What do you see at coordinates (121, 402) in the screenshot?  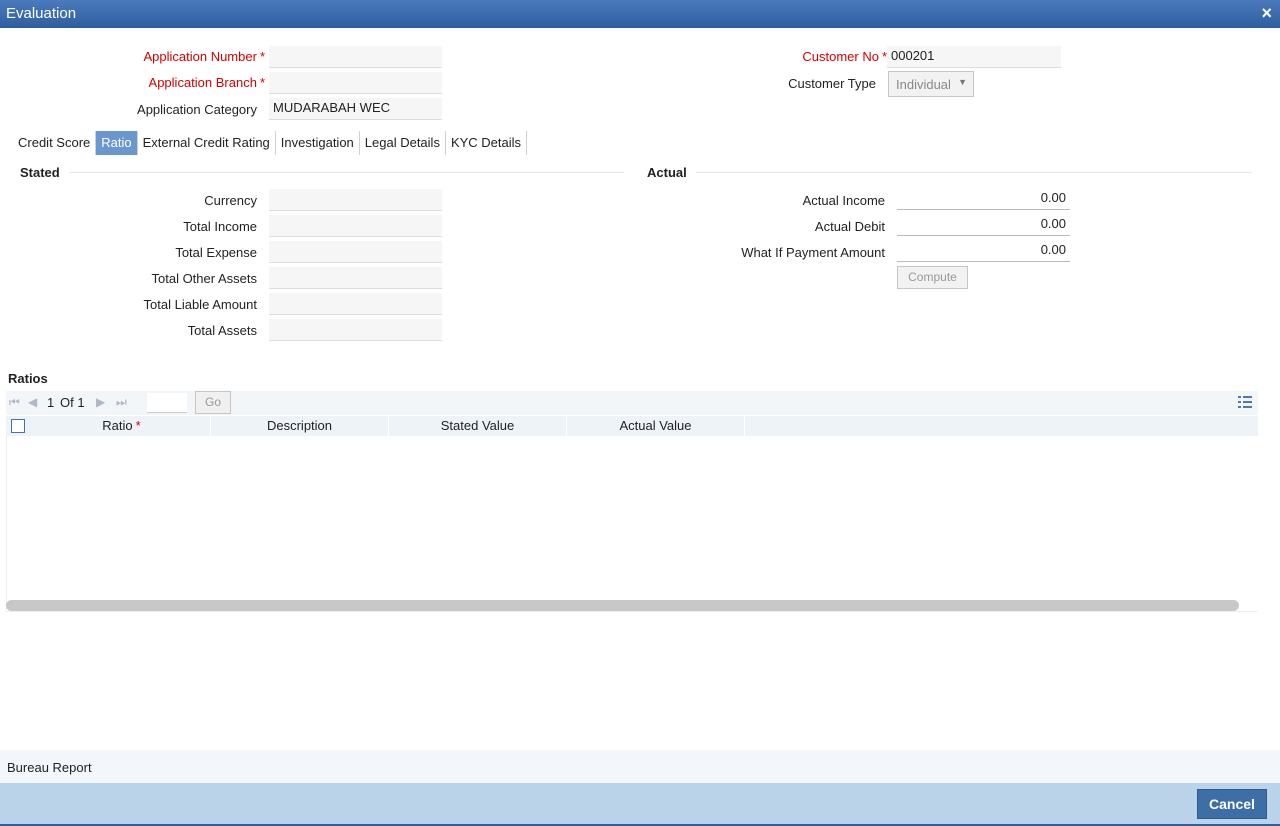 I see `last-page-icon: ⏭` at bounding box center [121, 402].